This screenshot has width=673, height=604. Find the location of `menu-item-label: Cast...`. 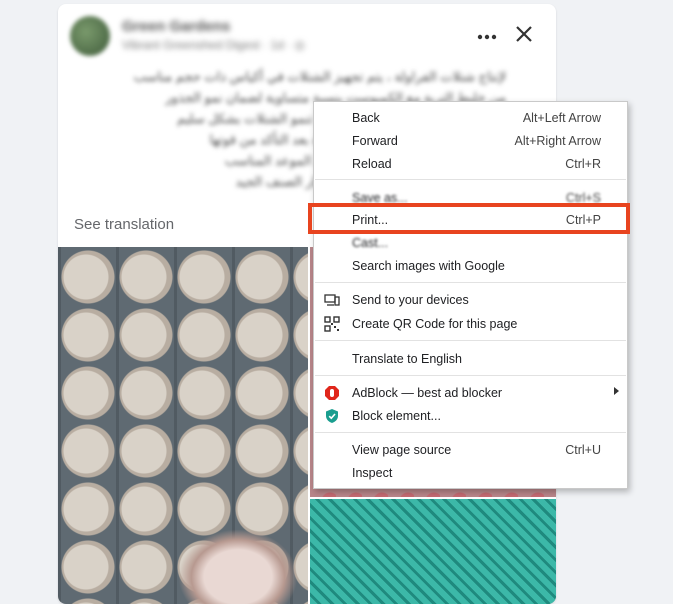

menu-item-label: Cast... is located at coordinates (370, 243).